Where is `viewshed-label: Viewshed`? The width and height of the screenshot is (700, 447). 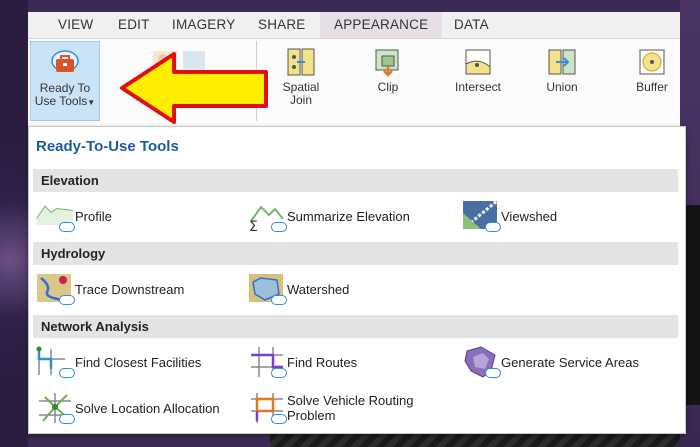 viewshed-label: Viewshed is located at coordinates (529, 216).